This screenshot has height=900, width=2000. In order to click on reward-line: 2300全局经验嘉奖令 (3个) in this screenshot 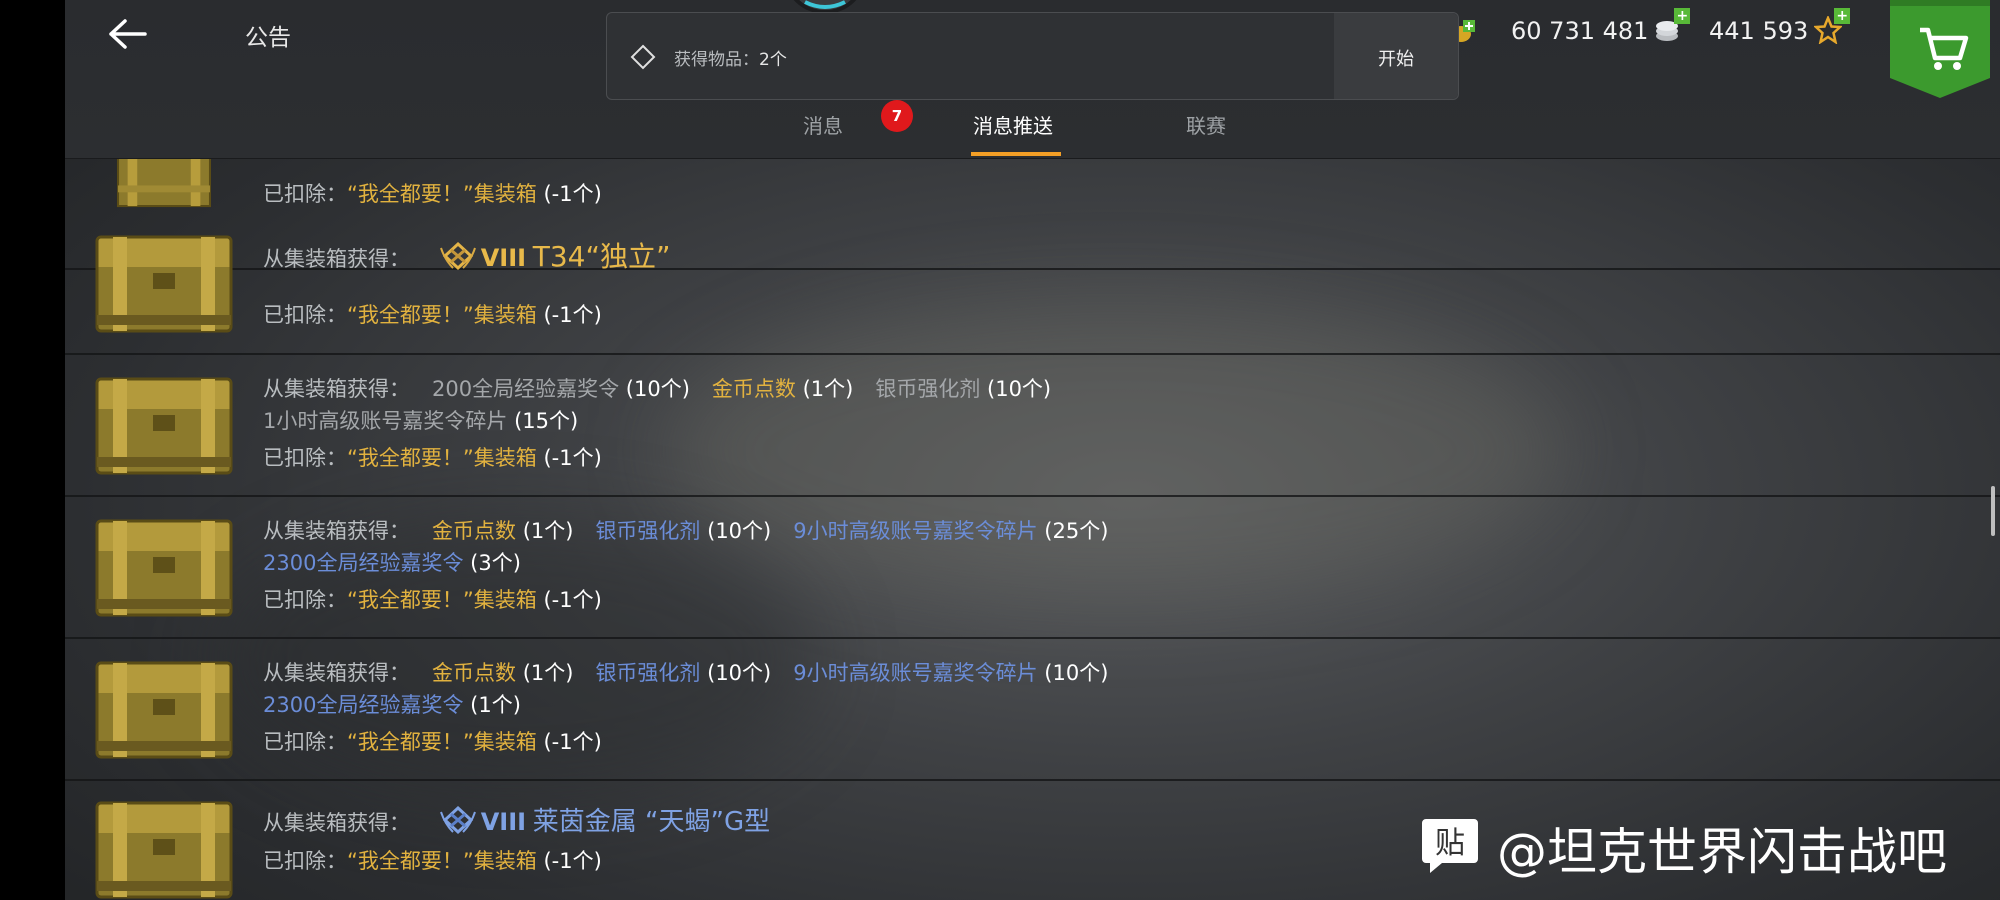, I will do `click(392, 562)`.